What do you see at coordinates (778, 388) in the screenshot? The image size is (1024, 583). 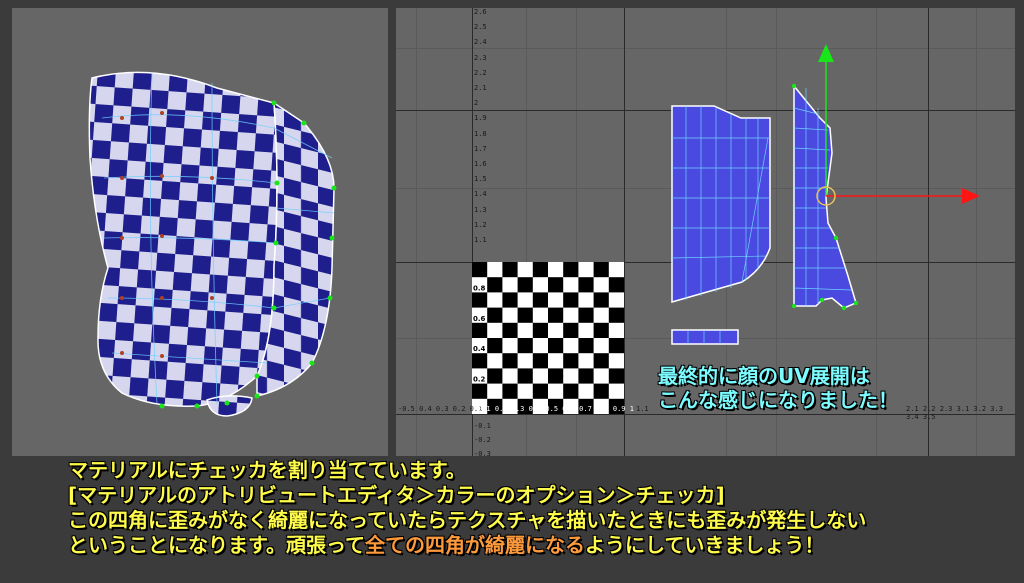 I see `uv-annotation: 最終的に顔のUV展開は こんな感じになりました！` at bounding box center [778, 388].